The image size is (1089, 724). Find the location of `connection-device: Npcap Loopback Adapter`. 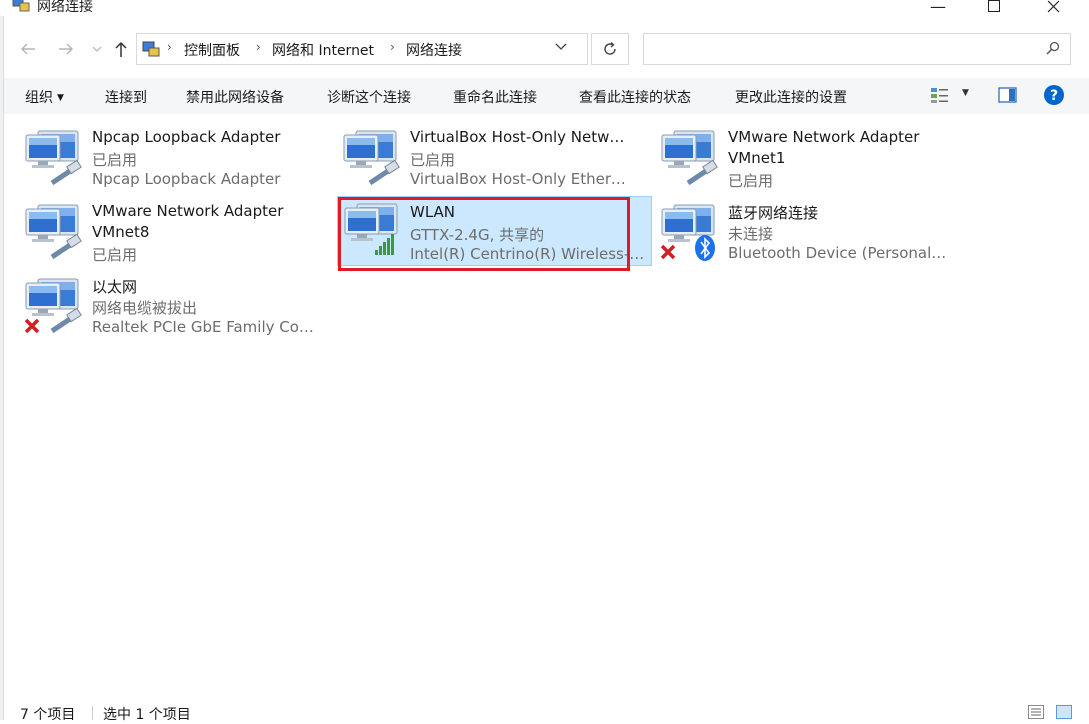

connection-device: Npcap Loopback Adapter is located at coordinates (186, 179).